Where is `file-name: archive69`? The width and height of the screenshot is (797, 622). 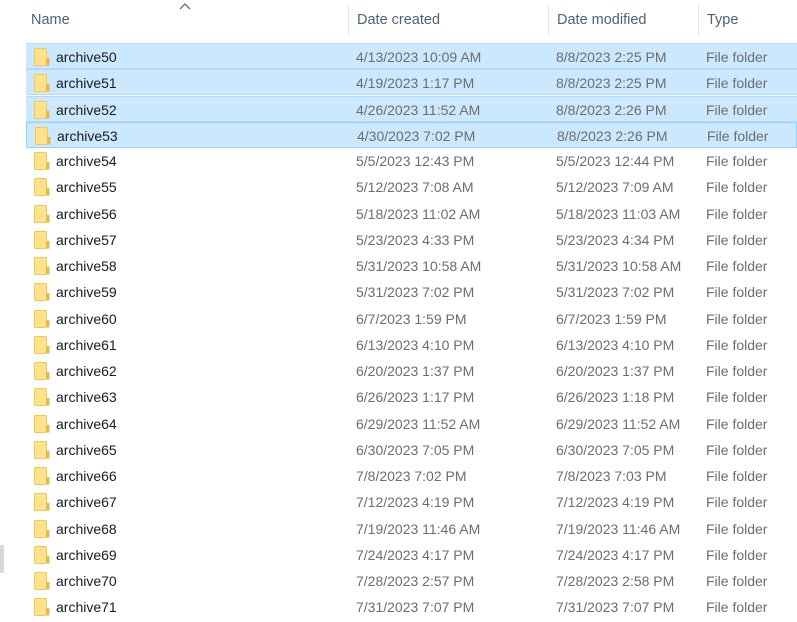 file-name: archive69 is located at coordinates (86, 555).